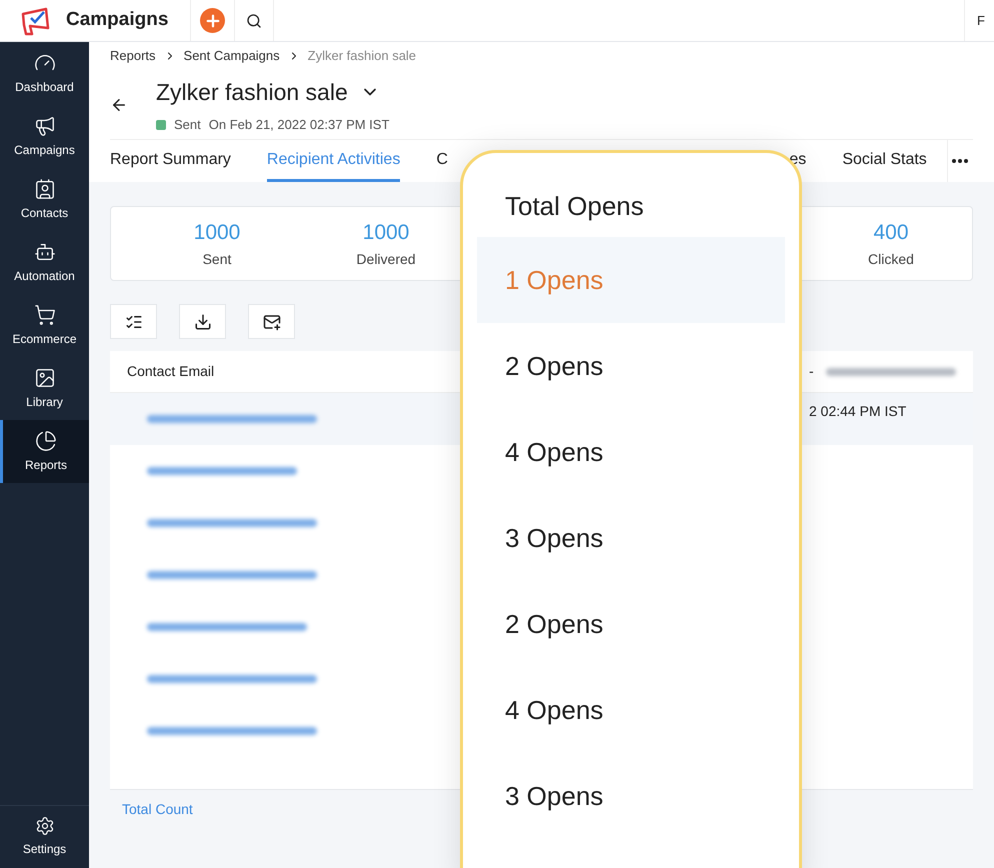 This screenshot has width=994, height=868. I want to click on popup-title: Total Opens, so click(574, 206).